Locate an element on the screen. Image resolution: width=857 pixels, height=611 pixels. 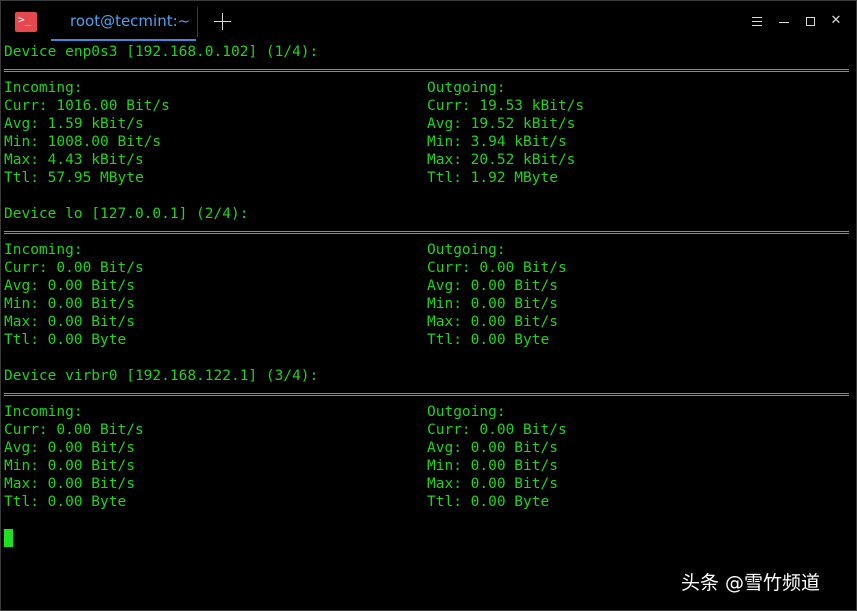
device-header: Device lo [127.0.0.1] (2/4): is located at coordinates (126, 214).